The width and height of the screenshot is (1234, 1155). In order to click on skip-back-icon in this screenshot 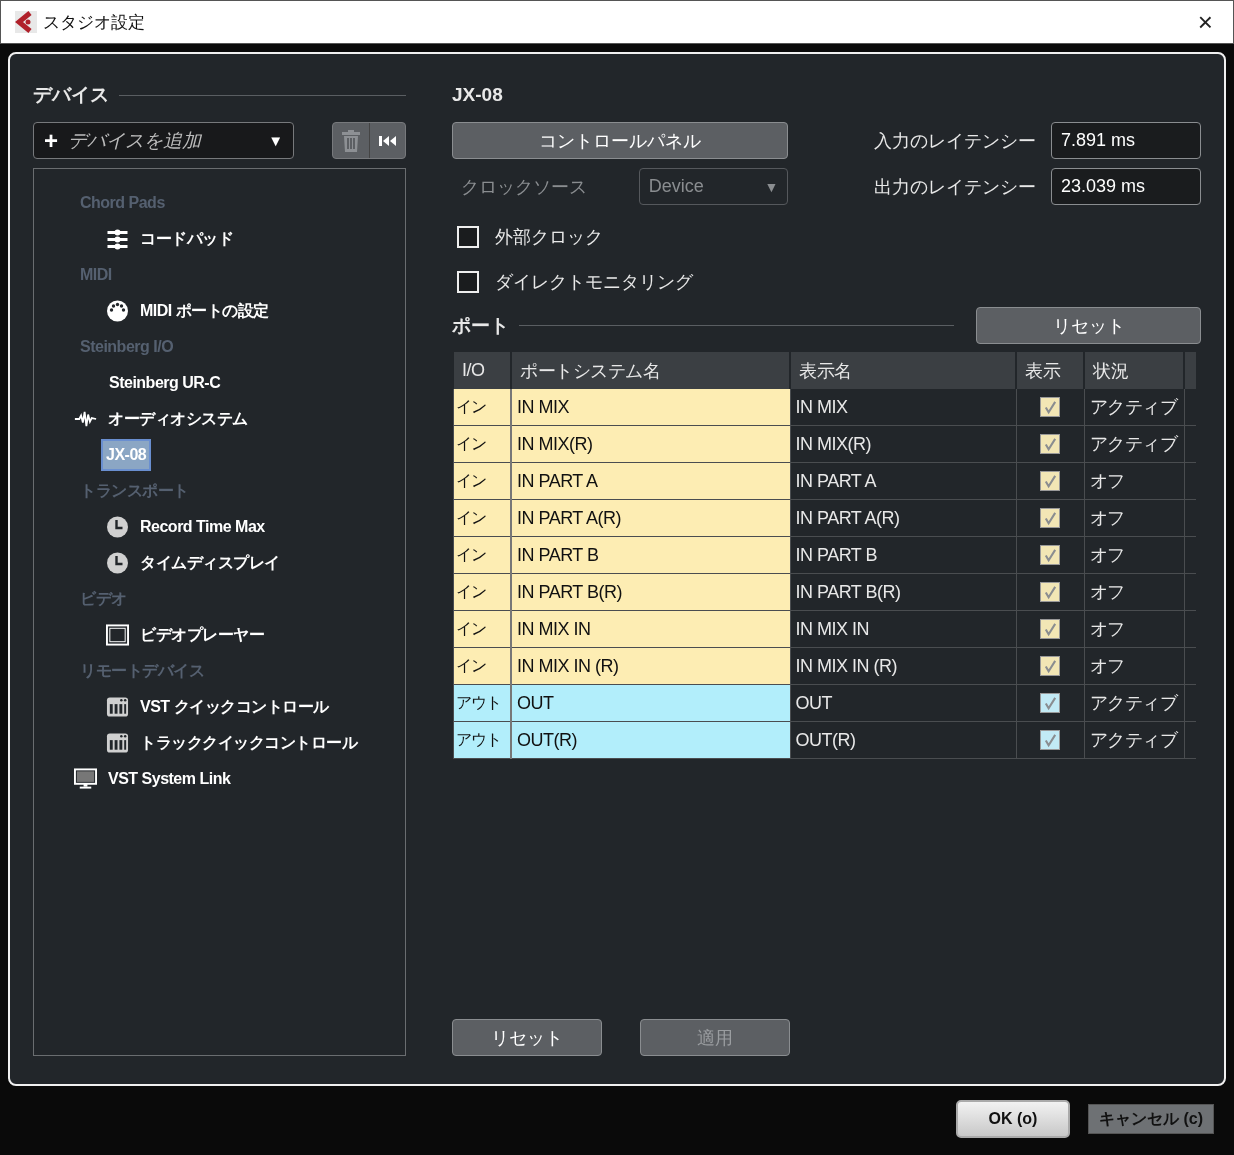, I will do `click(387, 140)`.